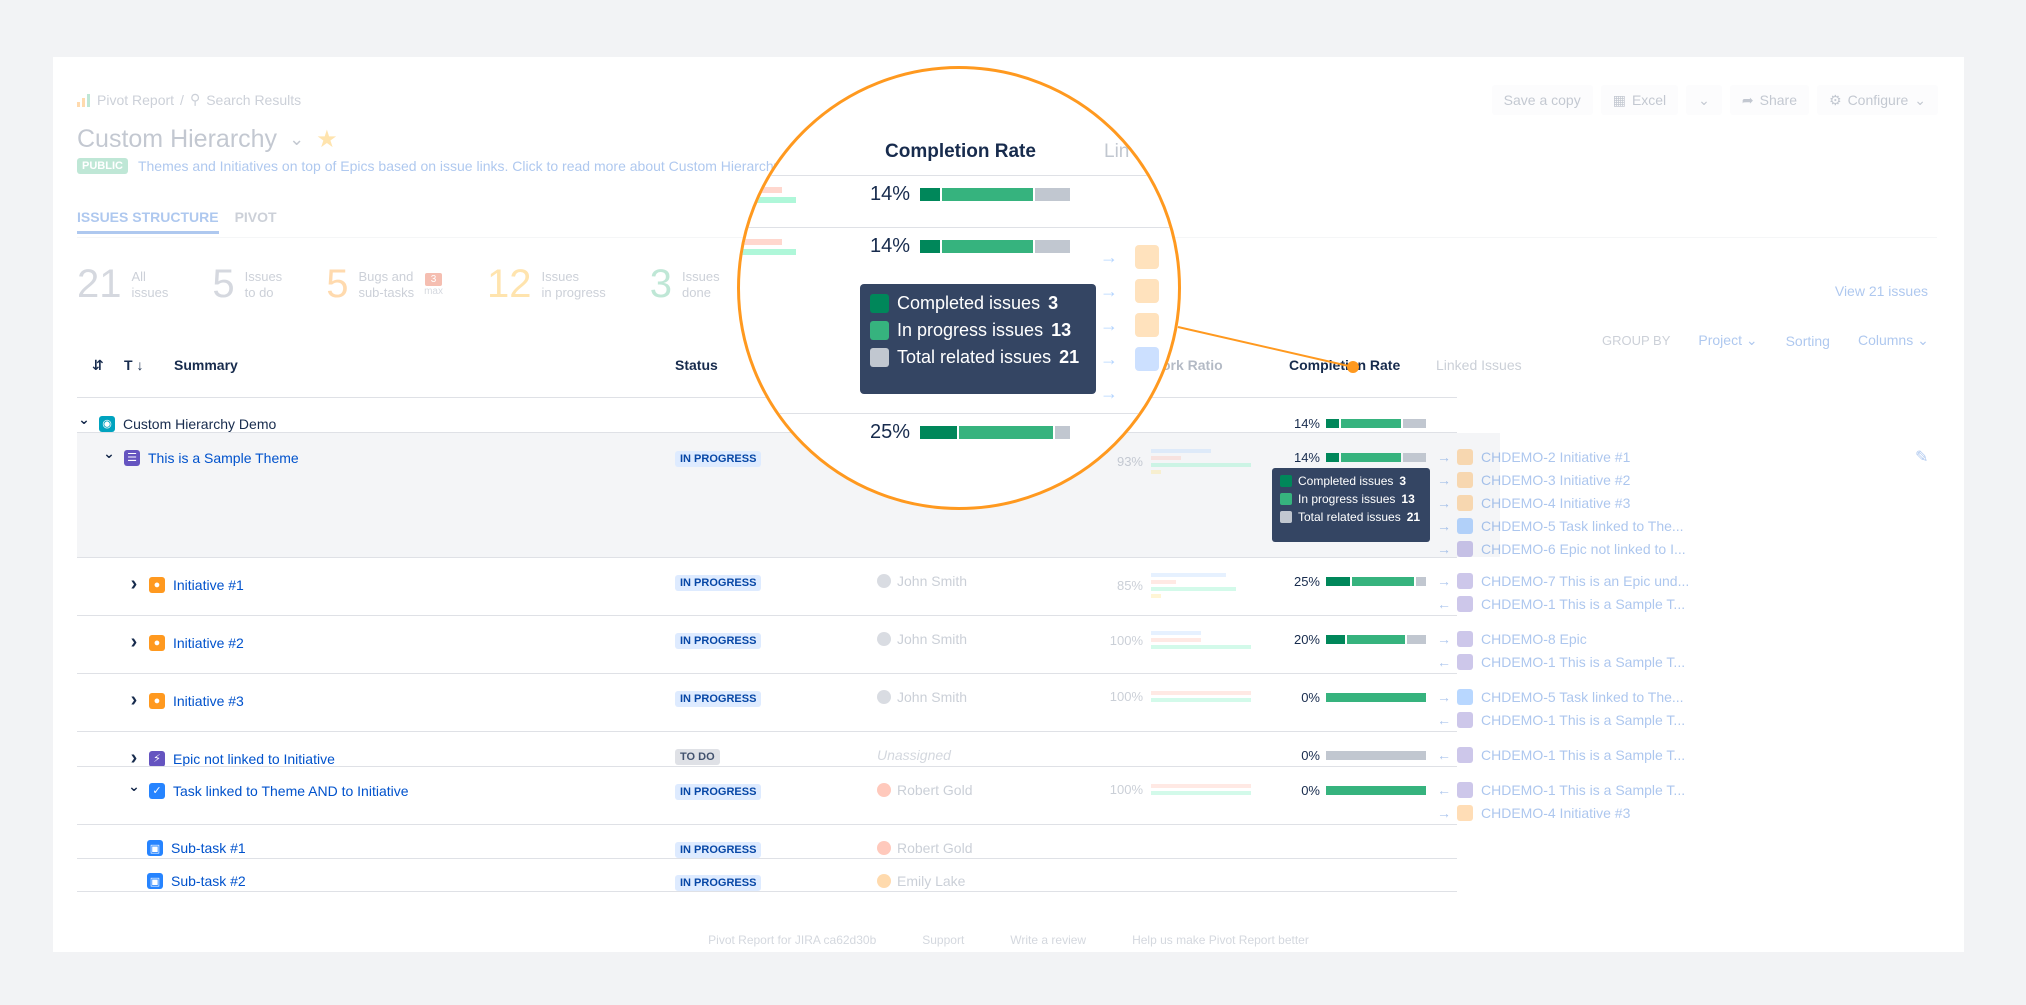 The width and height of the screenshot is (2026, 1005). I want to click on stat-item: 5 Issues to do, so click(247, 284).